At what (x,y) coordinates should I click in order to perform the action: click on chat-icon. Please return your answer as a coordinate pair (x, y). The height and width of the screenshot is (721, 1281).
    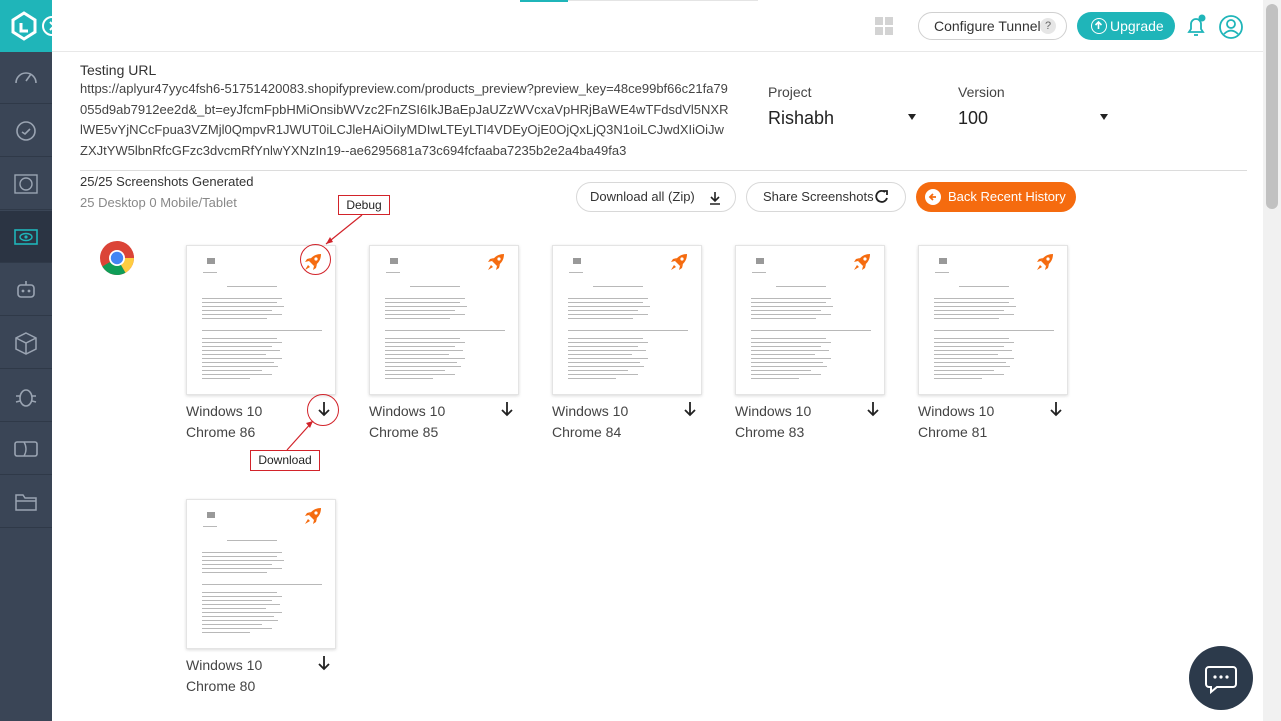
    Looking at the image, I should click on (1221, 680).